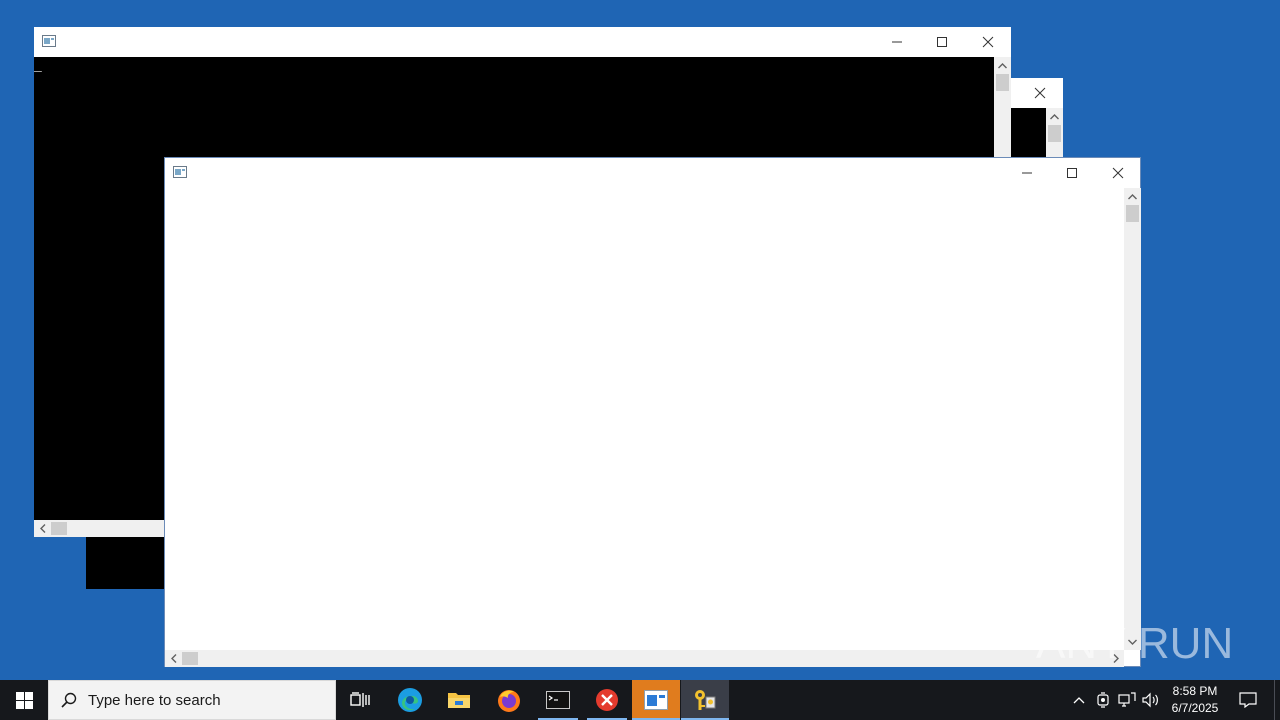 The height and width of the screenshot is (720, 1280). I want to click on windows-logo-icon, so click(24, 700).